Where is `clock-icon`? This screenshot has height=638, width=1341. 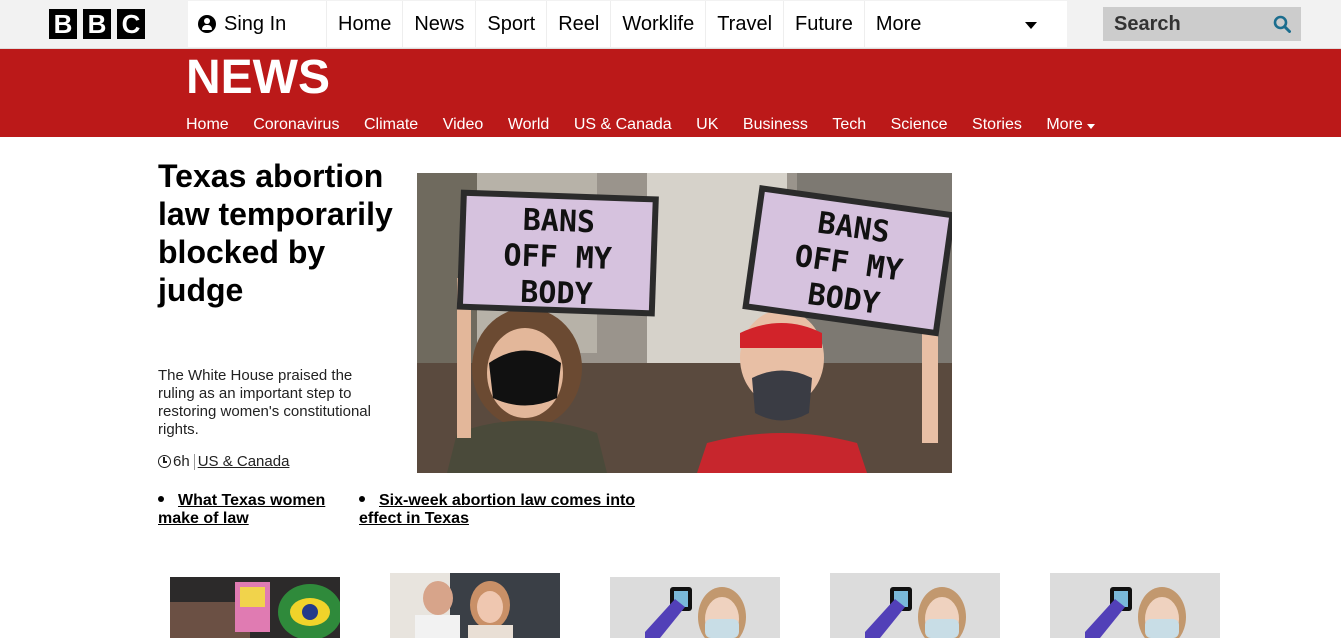 clock-icon is located at coordinates (164, 461).